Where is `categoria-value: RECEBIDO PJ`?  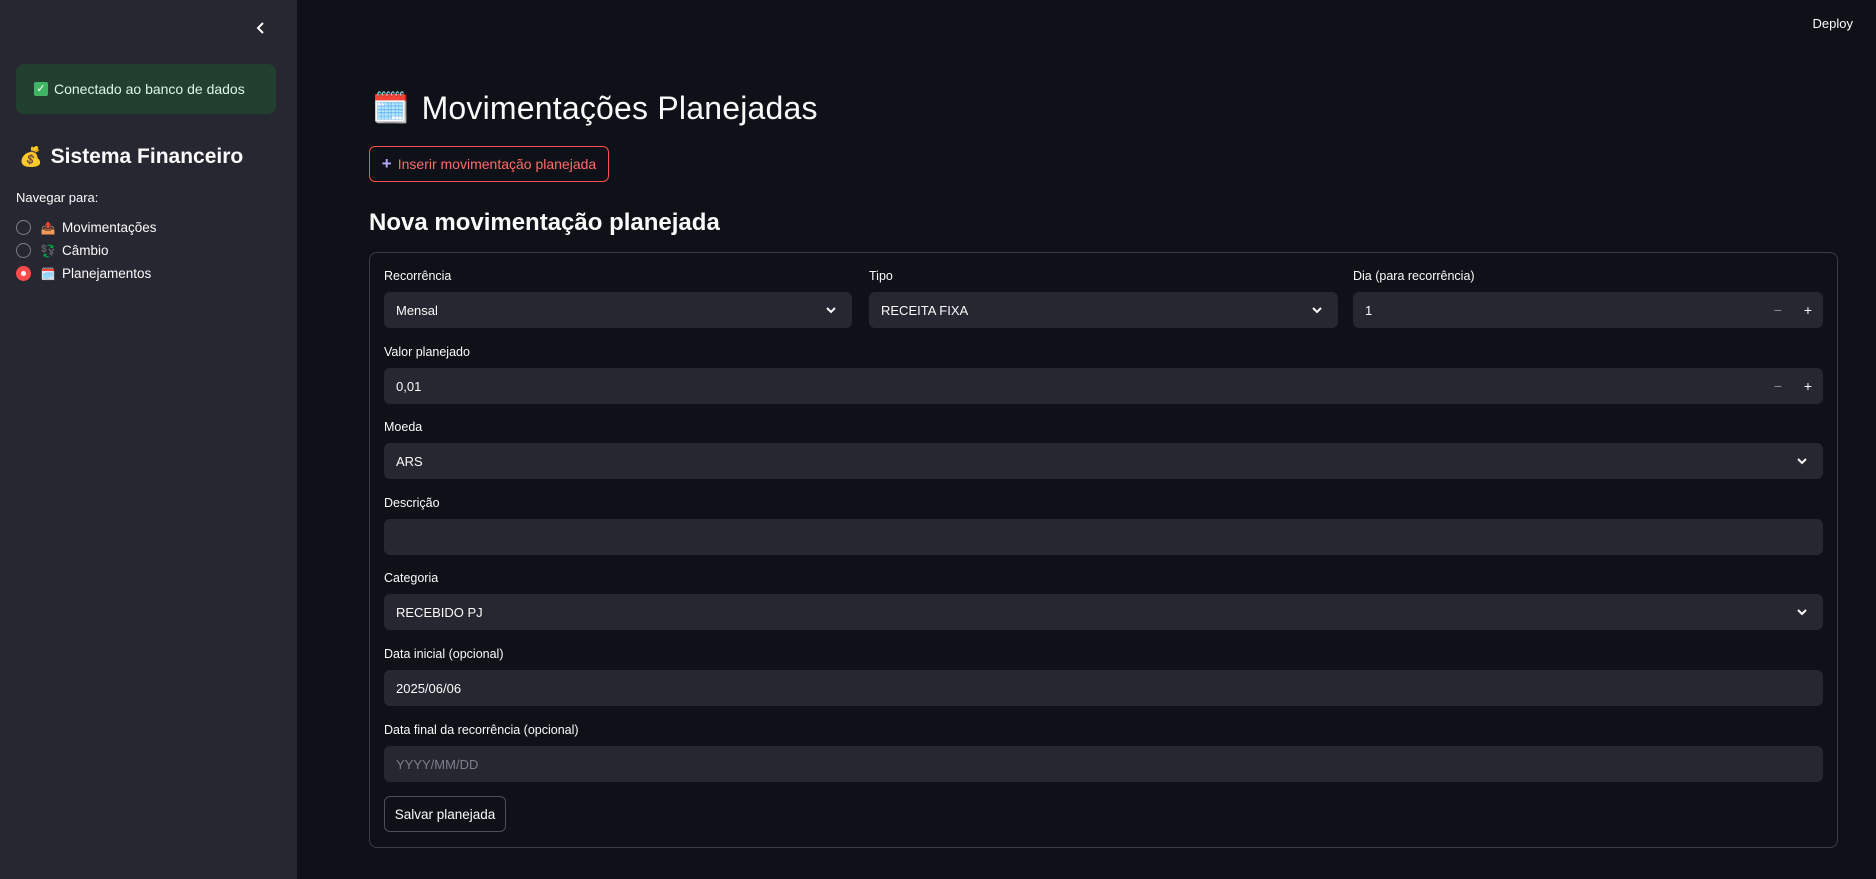 categoria-value: RECEBIDO PJ is located at coordinates (439, 612).